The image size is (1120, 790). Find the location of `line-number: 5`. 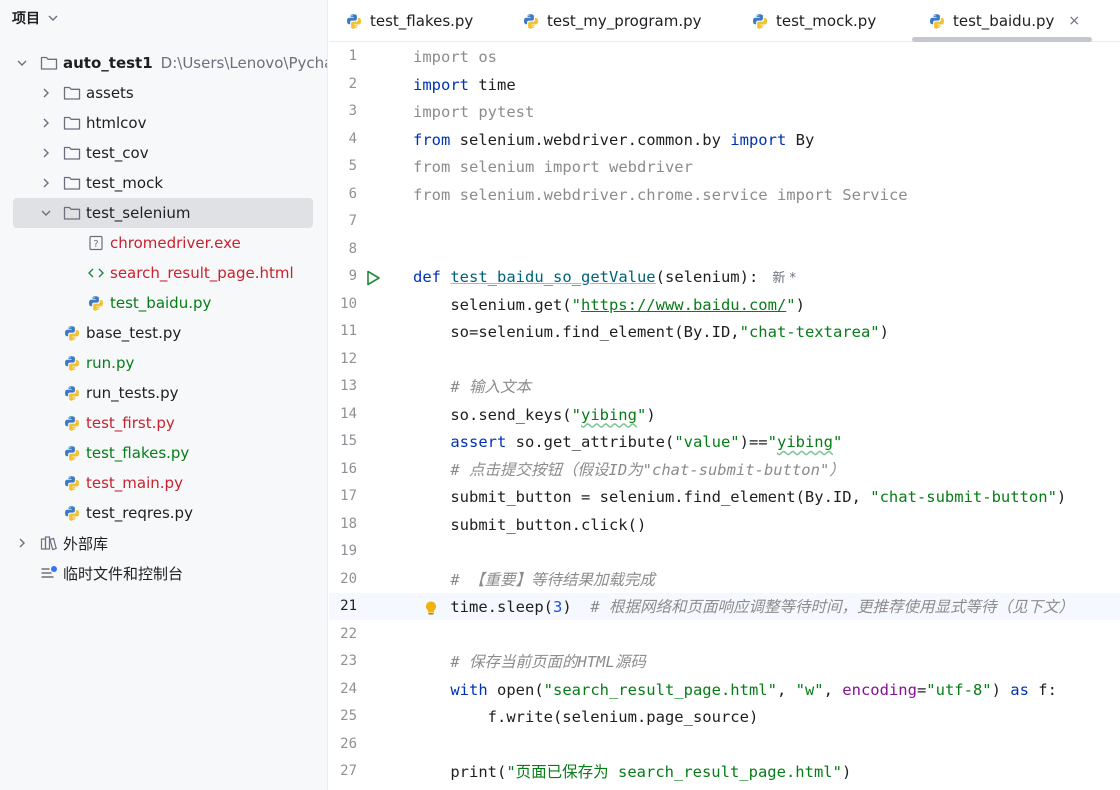

line-number: 5 is located at coordinates (352, 166).